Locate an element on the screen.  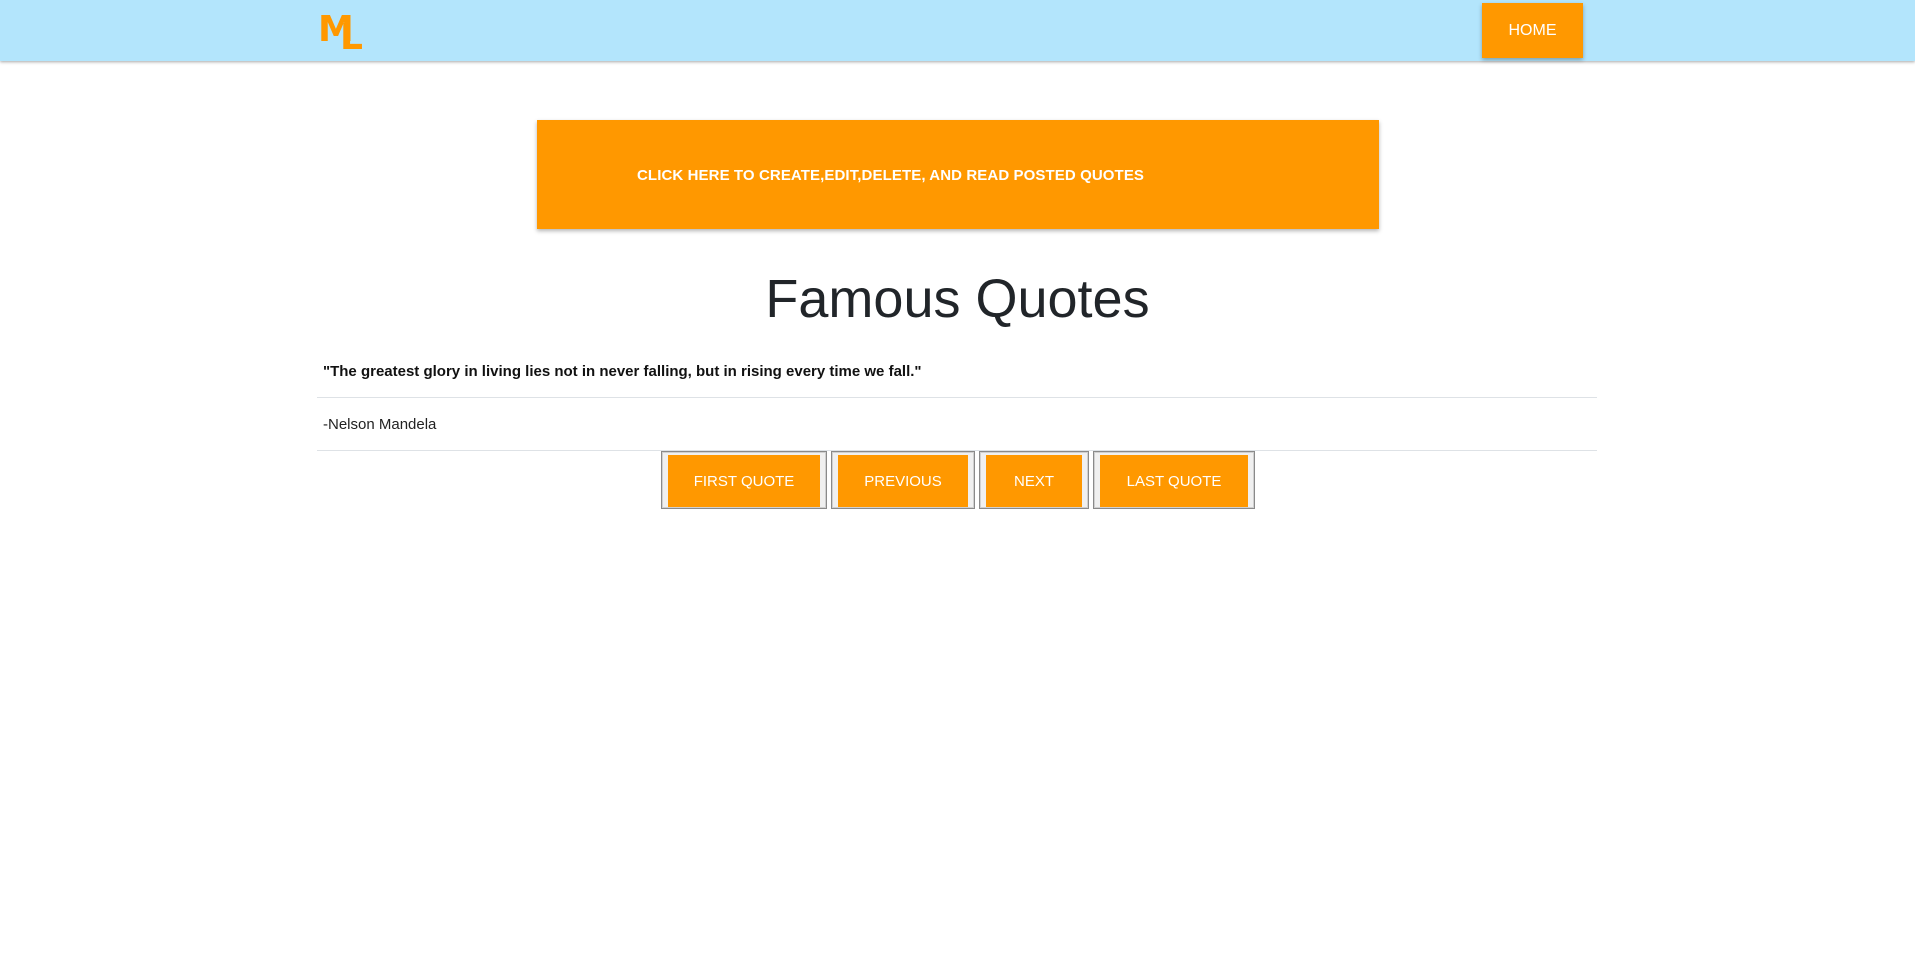
ml-logo: M L is located at coordinates (343, 35).